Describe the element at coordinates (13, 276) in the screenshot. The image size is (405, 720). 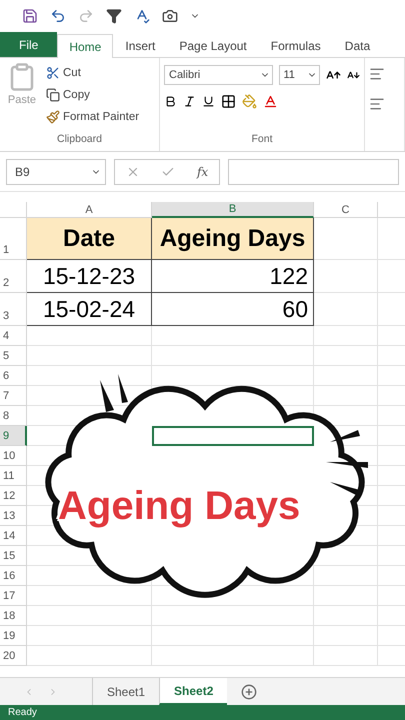
I see `row-header: 2` at that location.